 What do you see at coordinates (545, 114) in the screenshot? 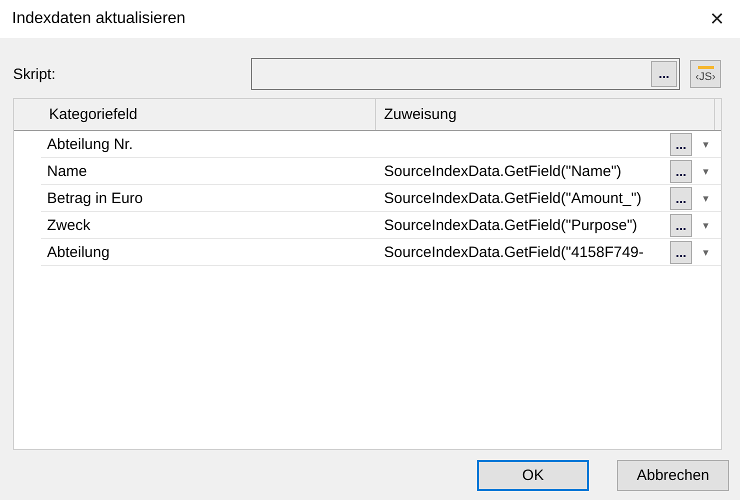
I see `column-header: Zuweisung` at bounding box center [545, 114].